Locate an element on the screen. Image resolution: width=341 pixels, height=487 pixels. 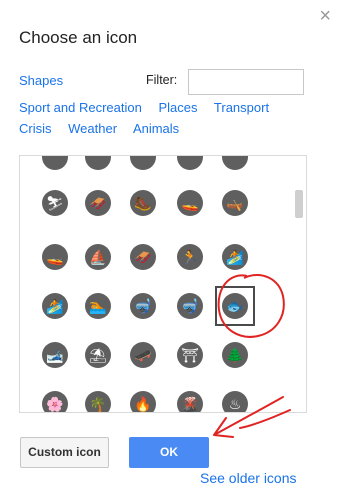
luge-icon: 🛷 is located at coordinates (98, 203).